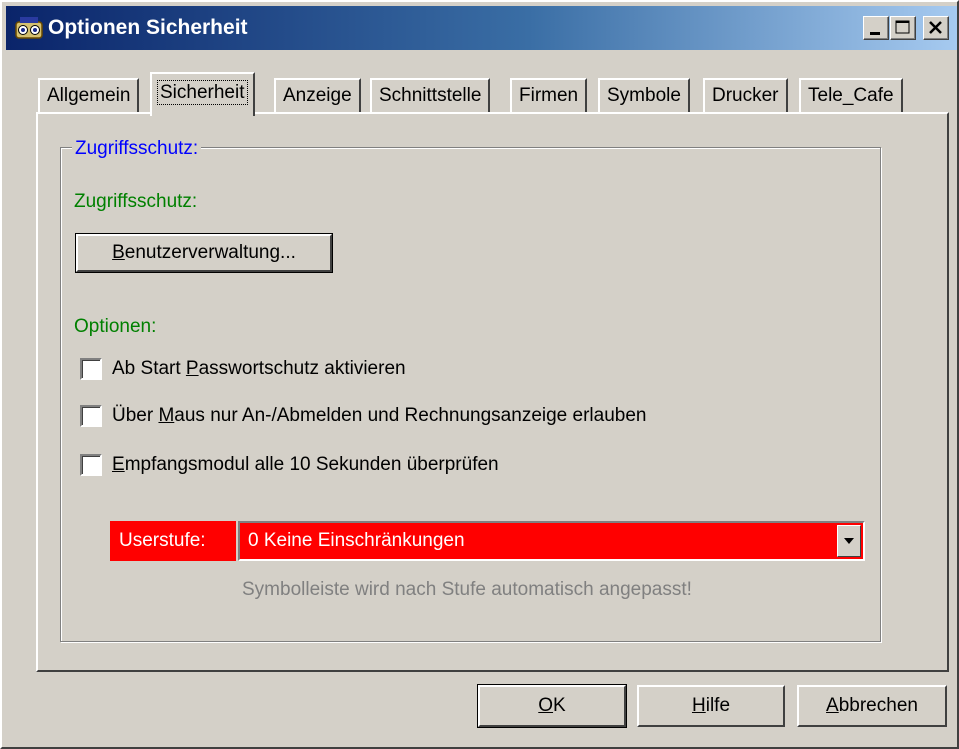 The image size is (959, 749). Describe the element at coordinates (137, 149) in the screenshot. I see `group-title: Zugriffsschutz:` at that location.